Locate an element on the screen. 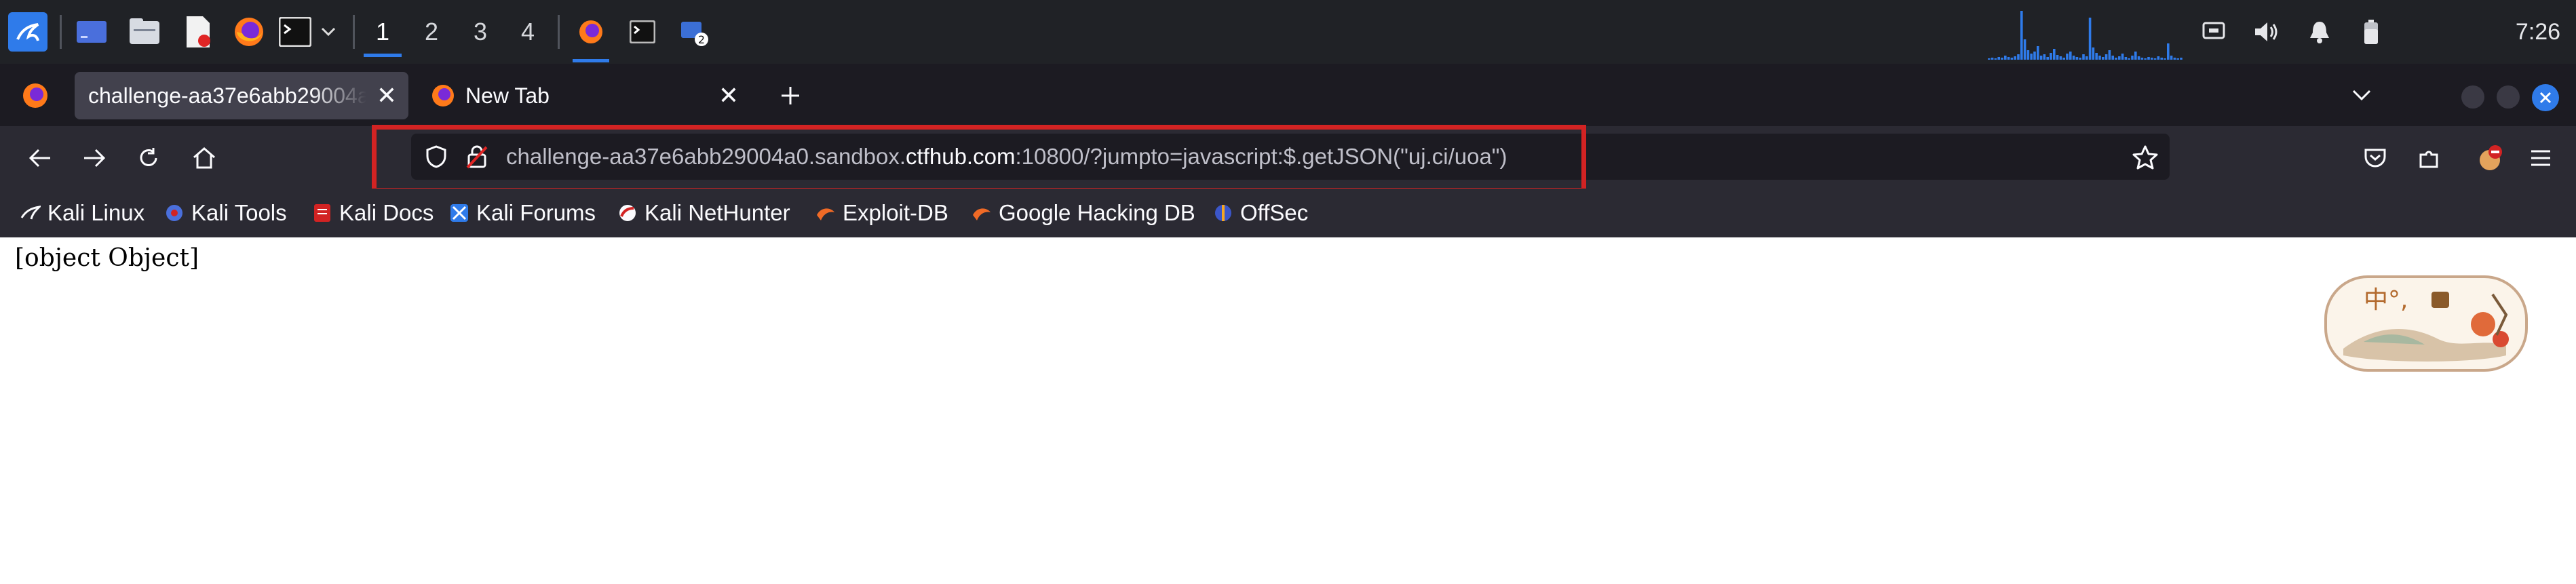 This screenshot has width=2576, height=584. taskbar-separator is located at coordinates (354, 32).